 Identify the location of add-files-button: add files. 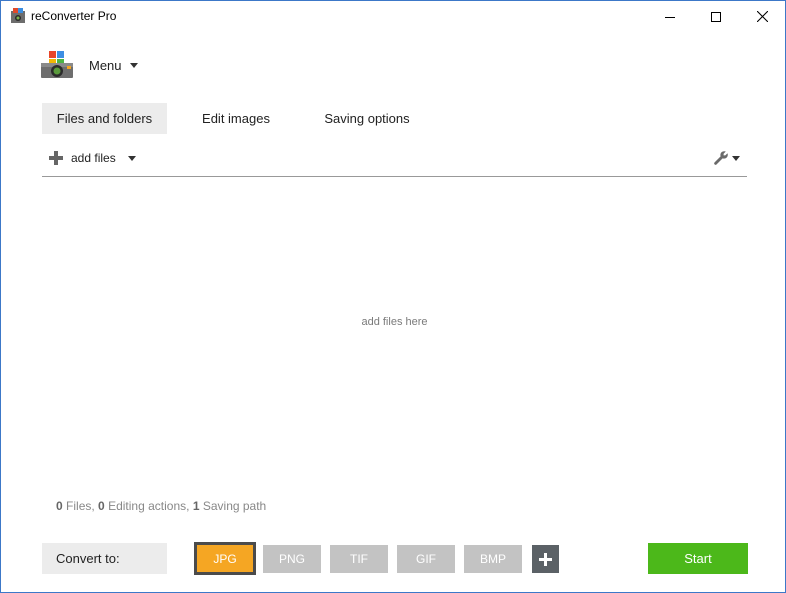
(92, 158).